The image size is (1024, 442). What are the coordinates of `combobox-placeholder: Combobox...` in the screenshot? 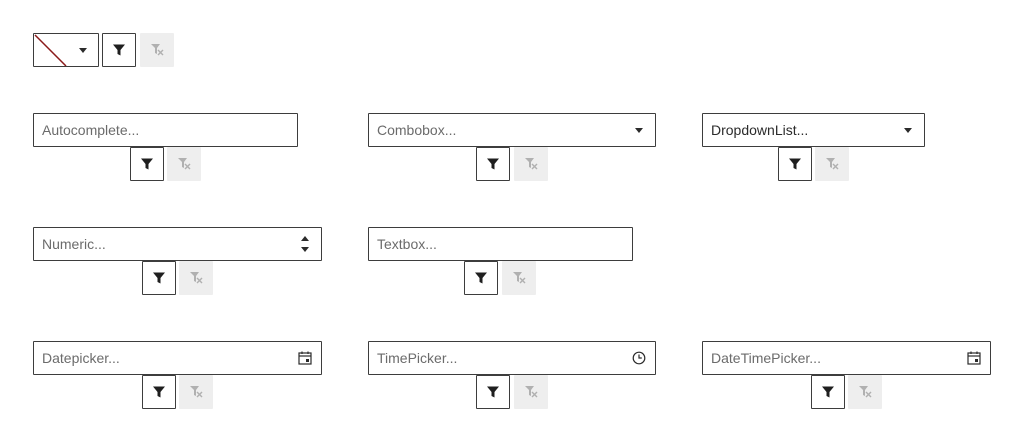 It's located at (417, 130).